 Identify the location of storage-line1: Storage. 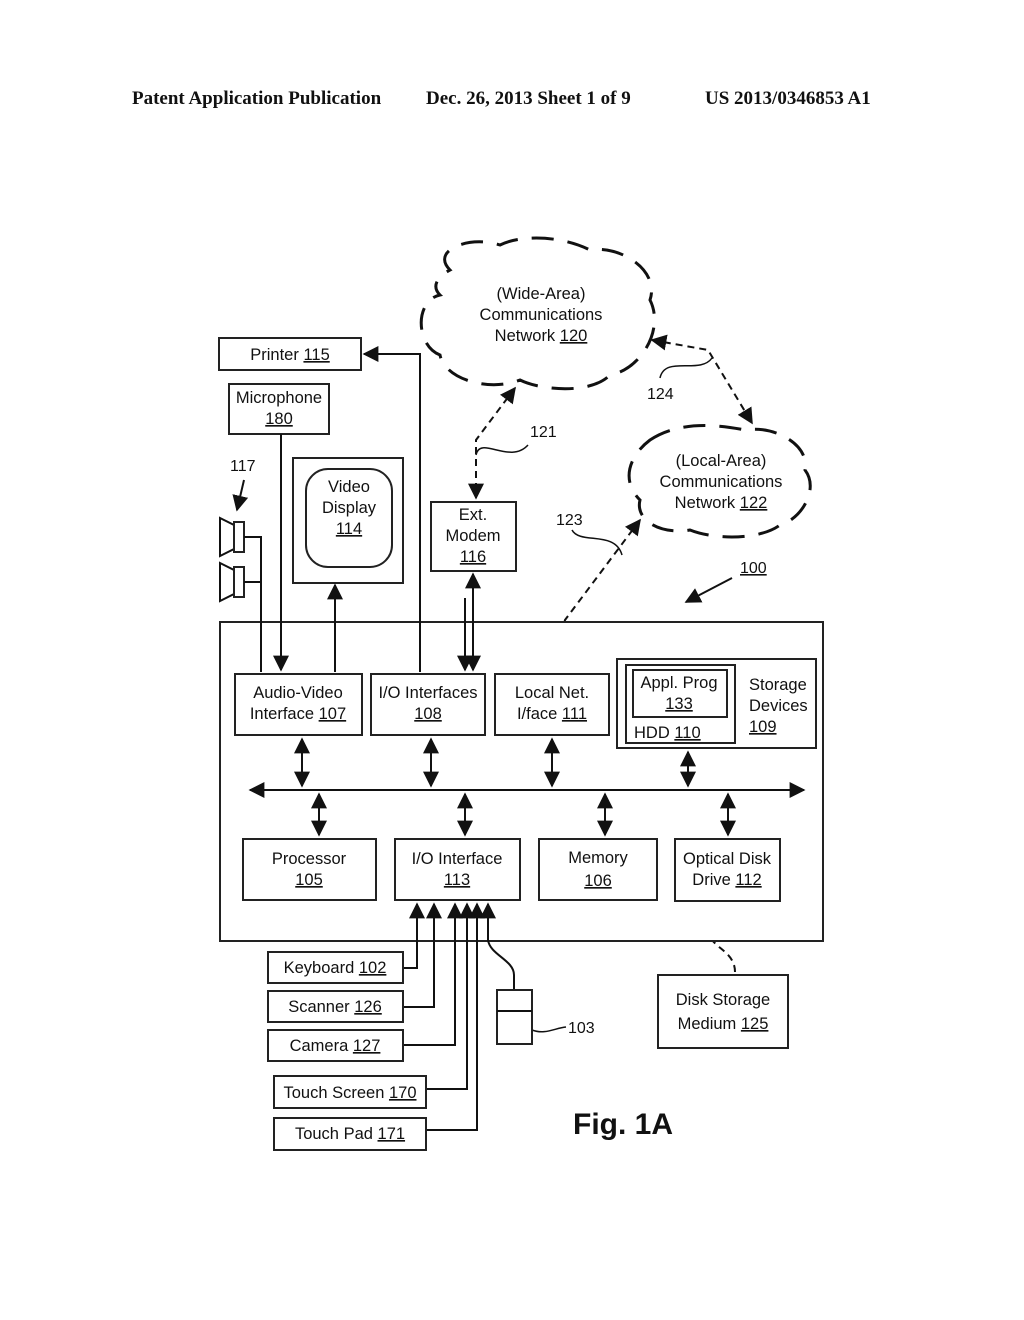
(778, 685).